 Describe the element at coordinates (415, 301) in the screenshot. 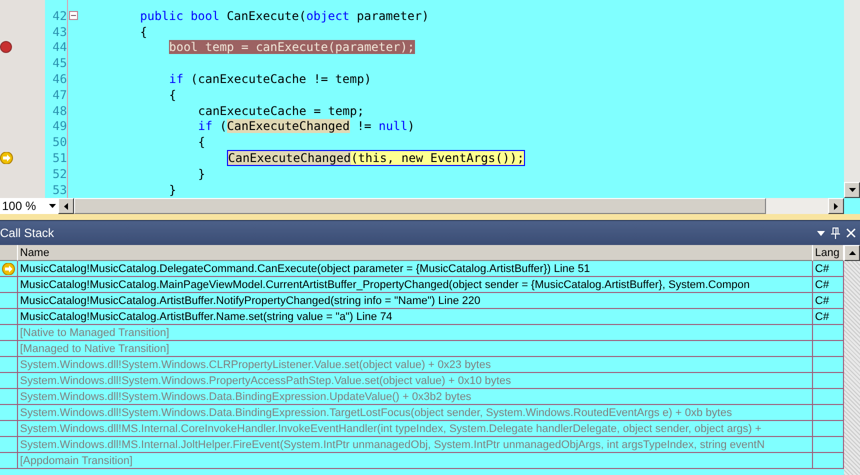

I see `stack-frame: MusicCatalog!MusicCatalog.ArtistBuffer.NotifyPropertyChanged(string info = "Name") Line 220` at that location.